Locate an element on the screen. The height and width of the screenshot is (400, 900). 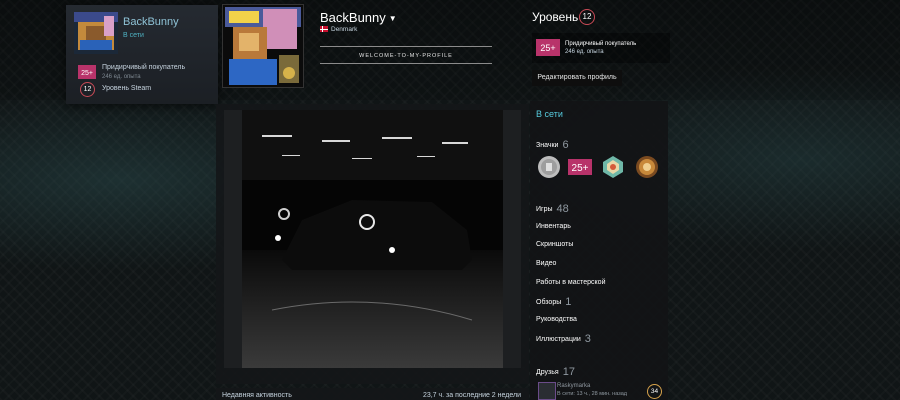
friend-avatar is located at coordinates (547, 391).